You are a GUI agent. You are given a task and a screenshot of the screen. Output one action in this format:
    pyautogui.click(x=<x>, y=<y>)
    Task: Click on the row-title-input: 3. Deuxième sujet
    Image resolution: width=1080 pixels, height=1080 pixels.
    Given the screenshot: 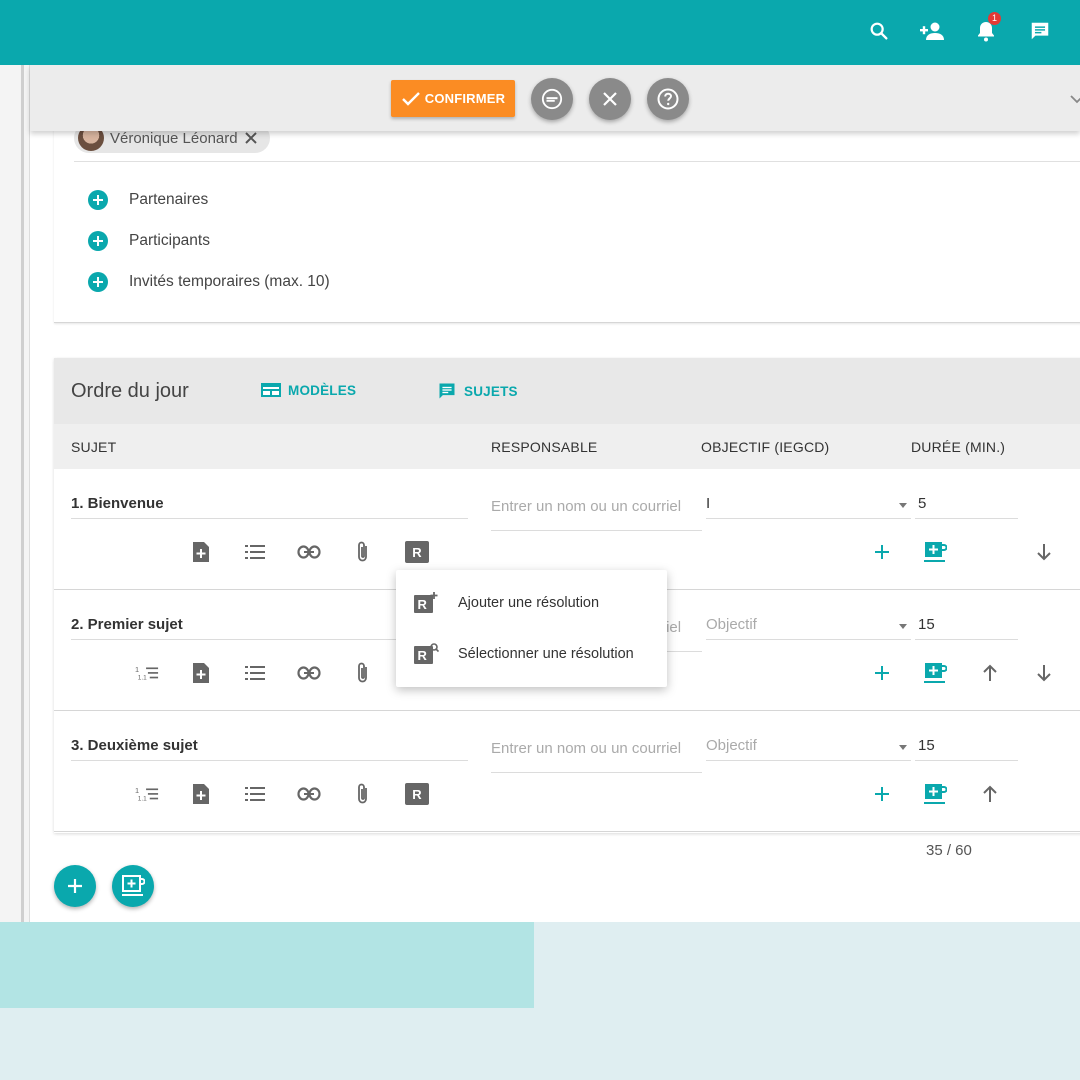 What is the action you would take?
    pyautogui.click(x=269, y=749)
    